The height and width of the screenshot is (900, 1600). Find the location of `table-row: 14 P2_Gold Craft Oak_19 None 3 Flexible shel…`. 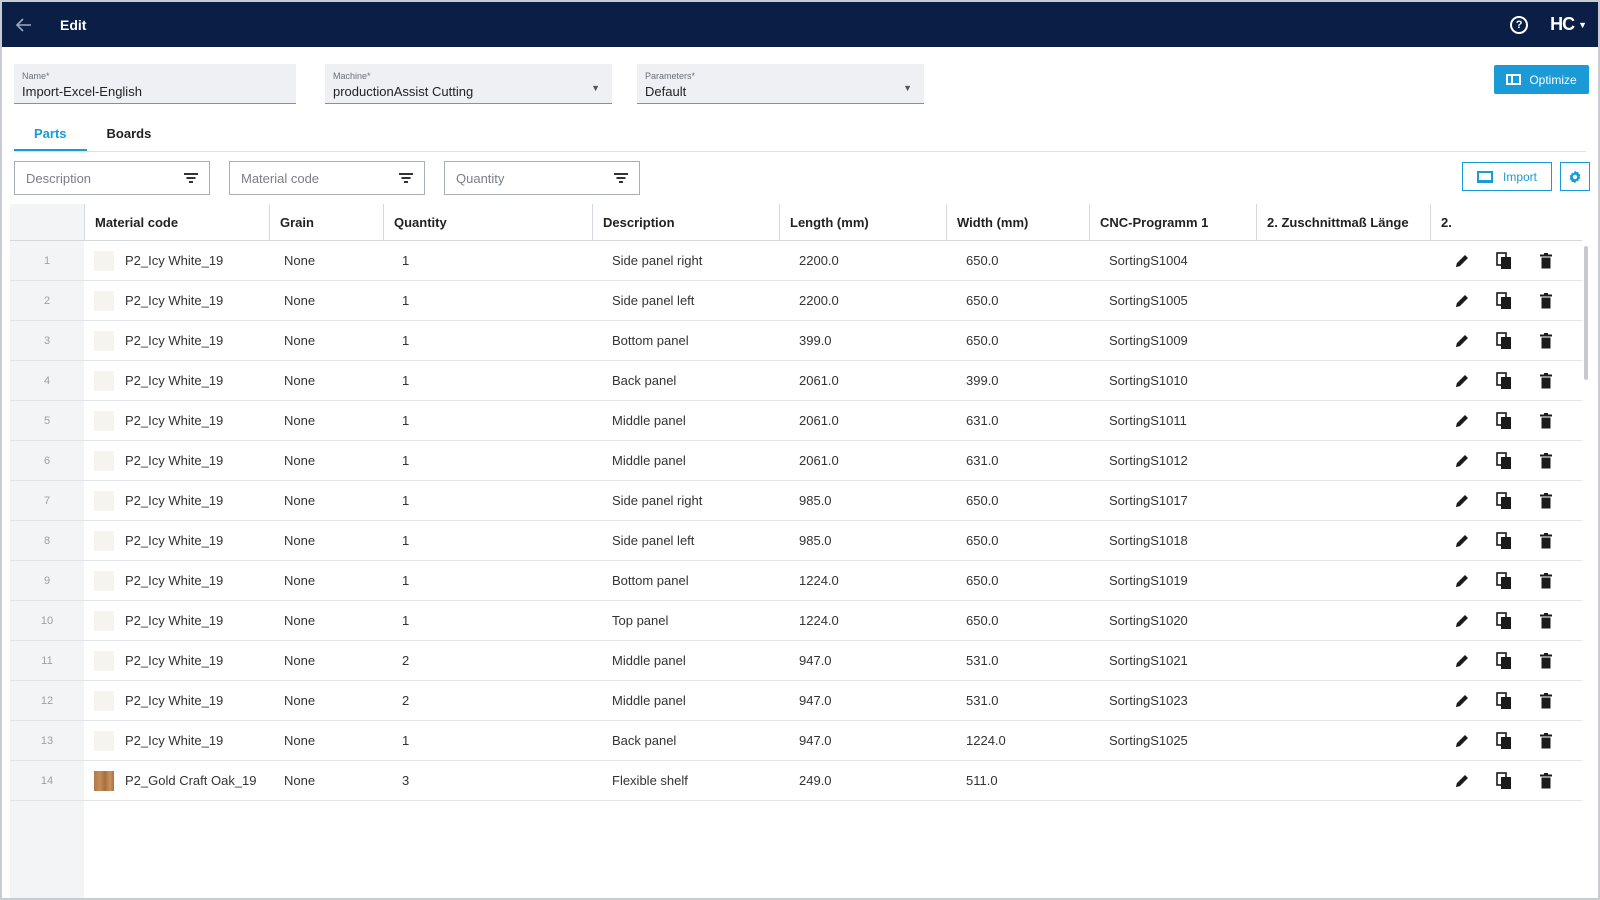

table-row: 14 P2_Gold Craft Oak_19 None 3 Flexible shel… is located at coordinates (796, 781).